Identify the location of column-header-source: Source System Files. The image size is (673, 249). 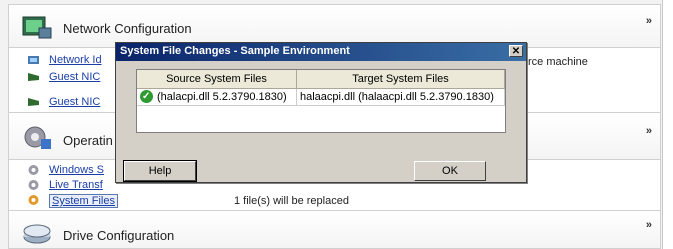
(217, 79).